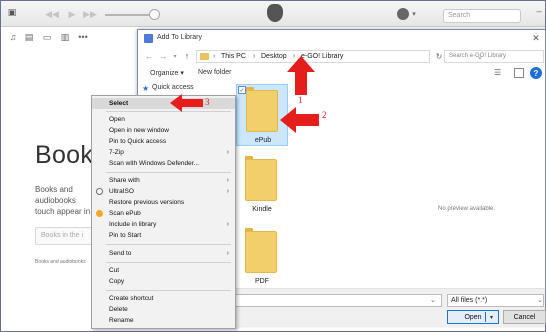 The image size is (546, 332). What do you see at coordinates (341, 73) in the screenshot?
I see `dialog-toolbar: Organize ▾ New folder ☰ ?` at bounding box center [341, 73].